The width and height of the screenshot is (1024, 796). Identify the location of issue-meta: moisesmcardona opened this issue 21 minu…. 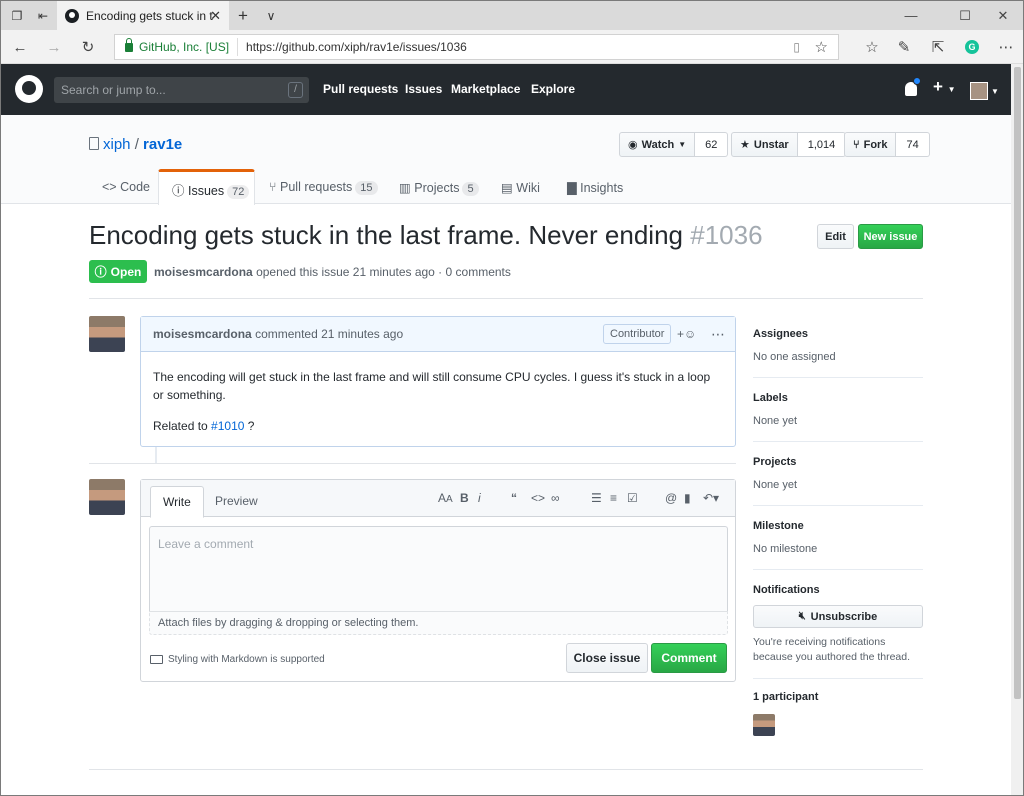
(332, 272).